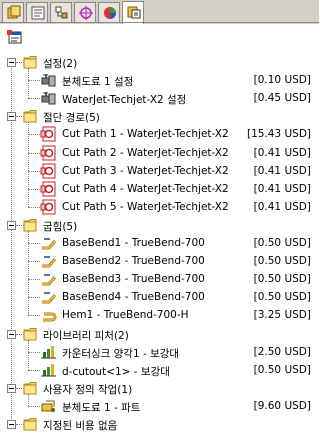 This screenshot has width=320, height=435. I want to click on item-label: Cut Path 5 - WaterJet-Techjet-X2, so click(145, 206).